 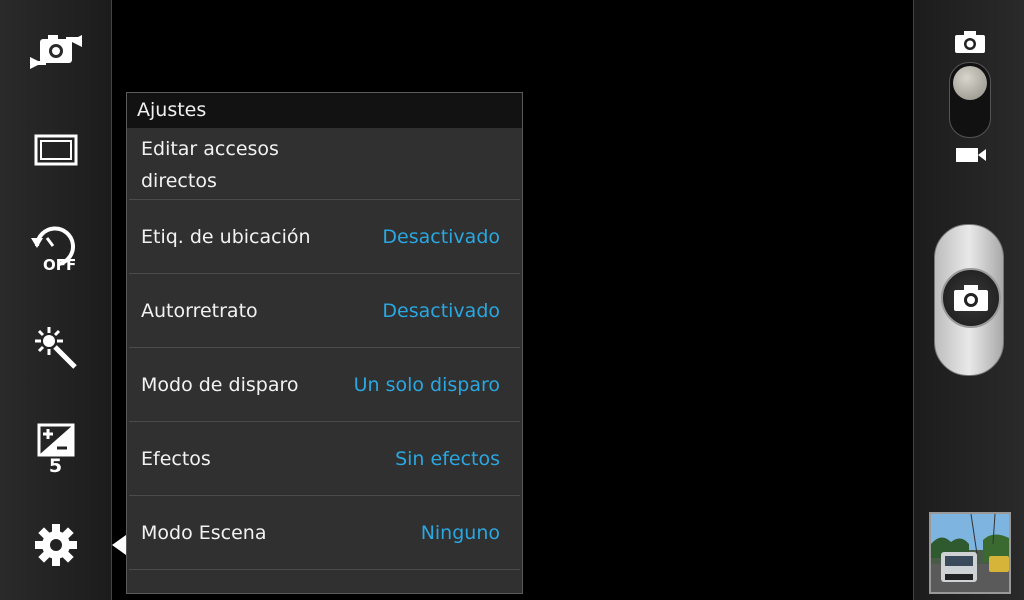 I want to click on settings-item-label: Modo de disparo, so click(x=220, y=384).